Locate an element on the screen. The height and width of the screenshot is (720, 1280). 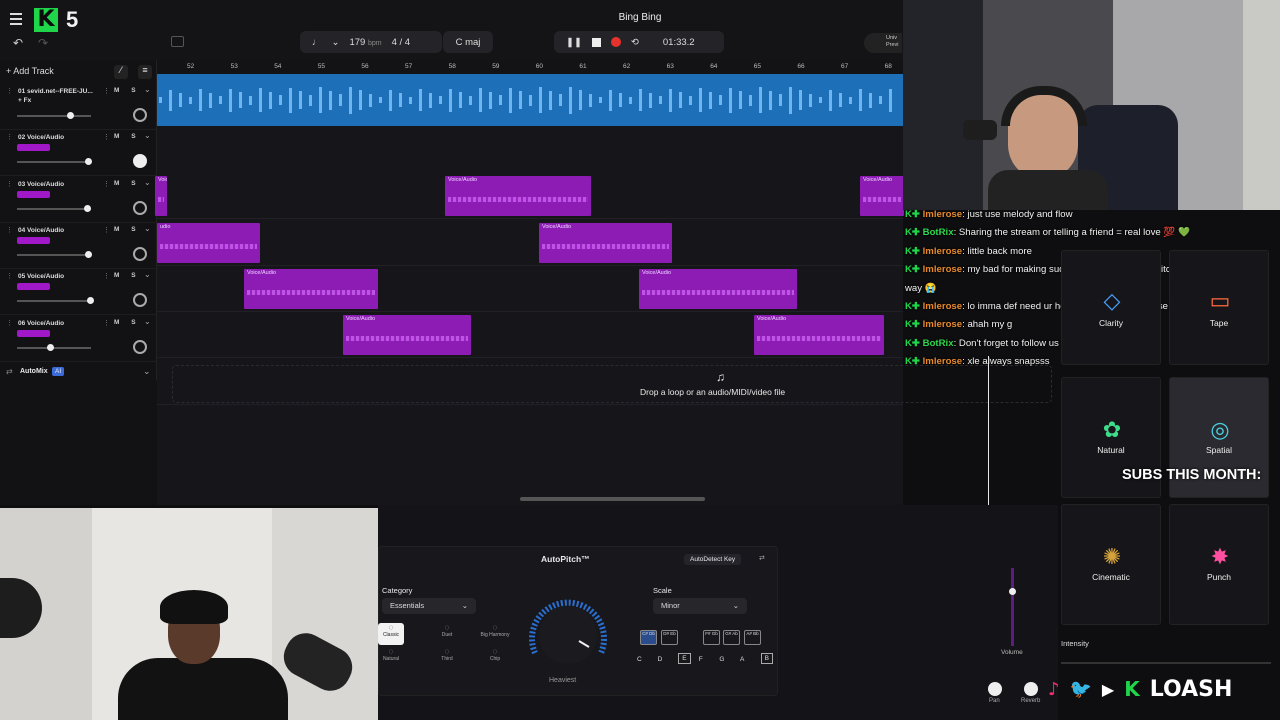
key-selector: C maj is located at coordinates (468, 42).